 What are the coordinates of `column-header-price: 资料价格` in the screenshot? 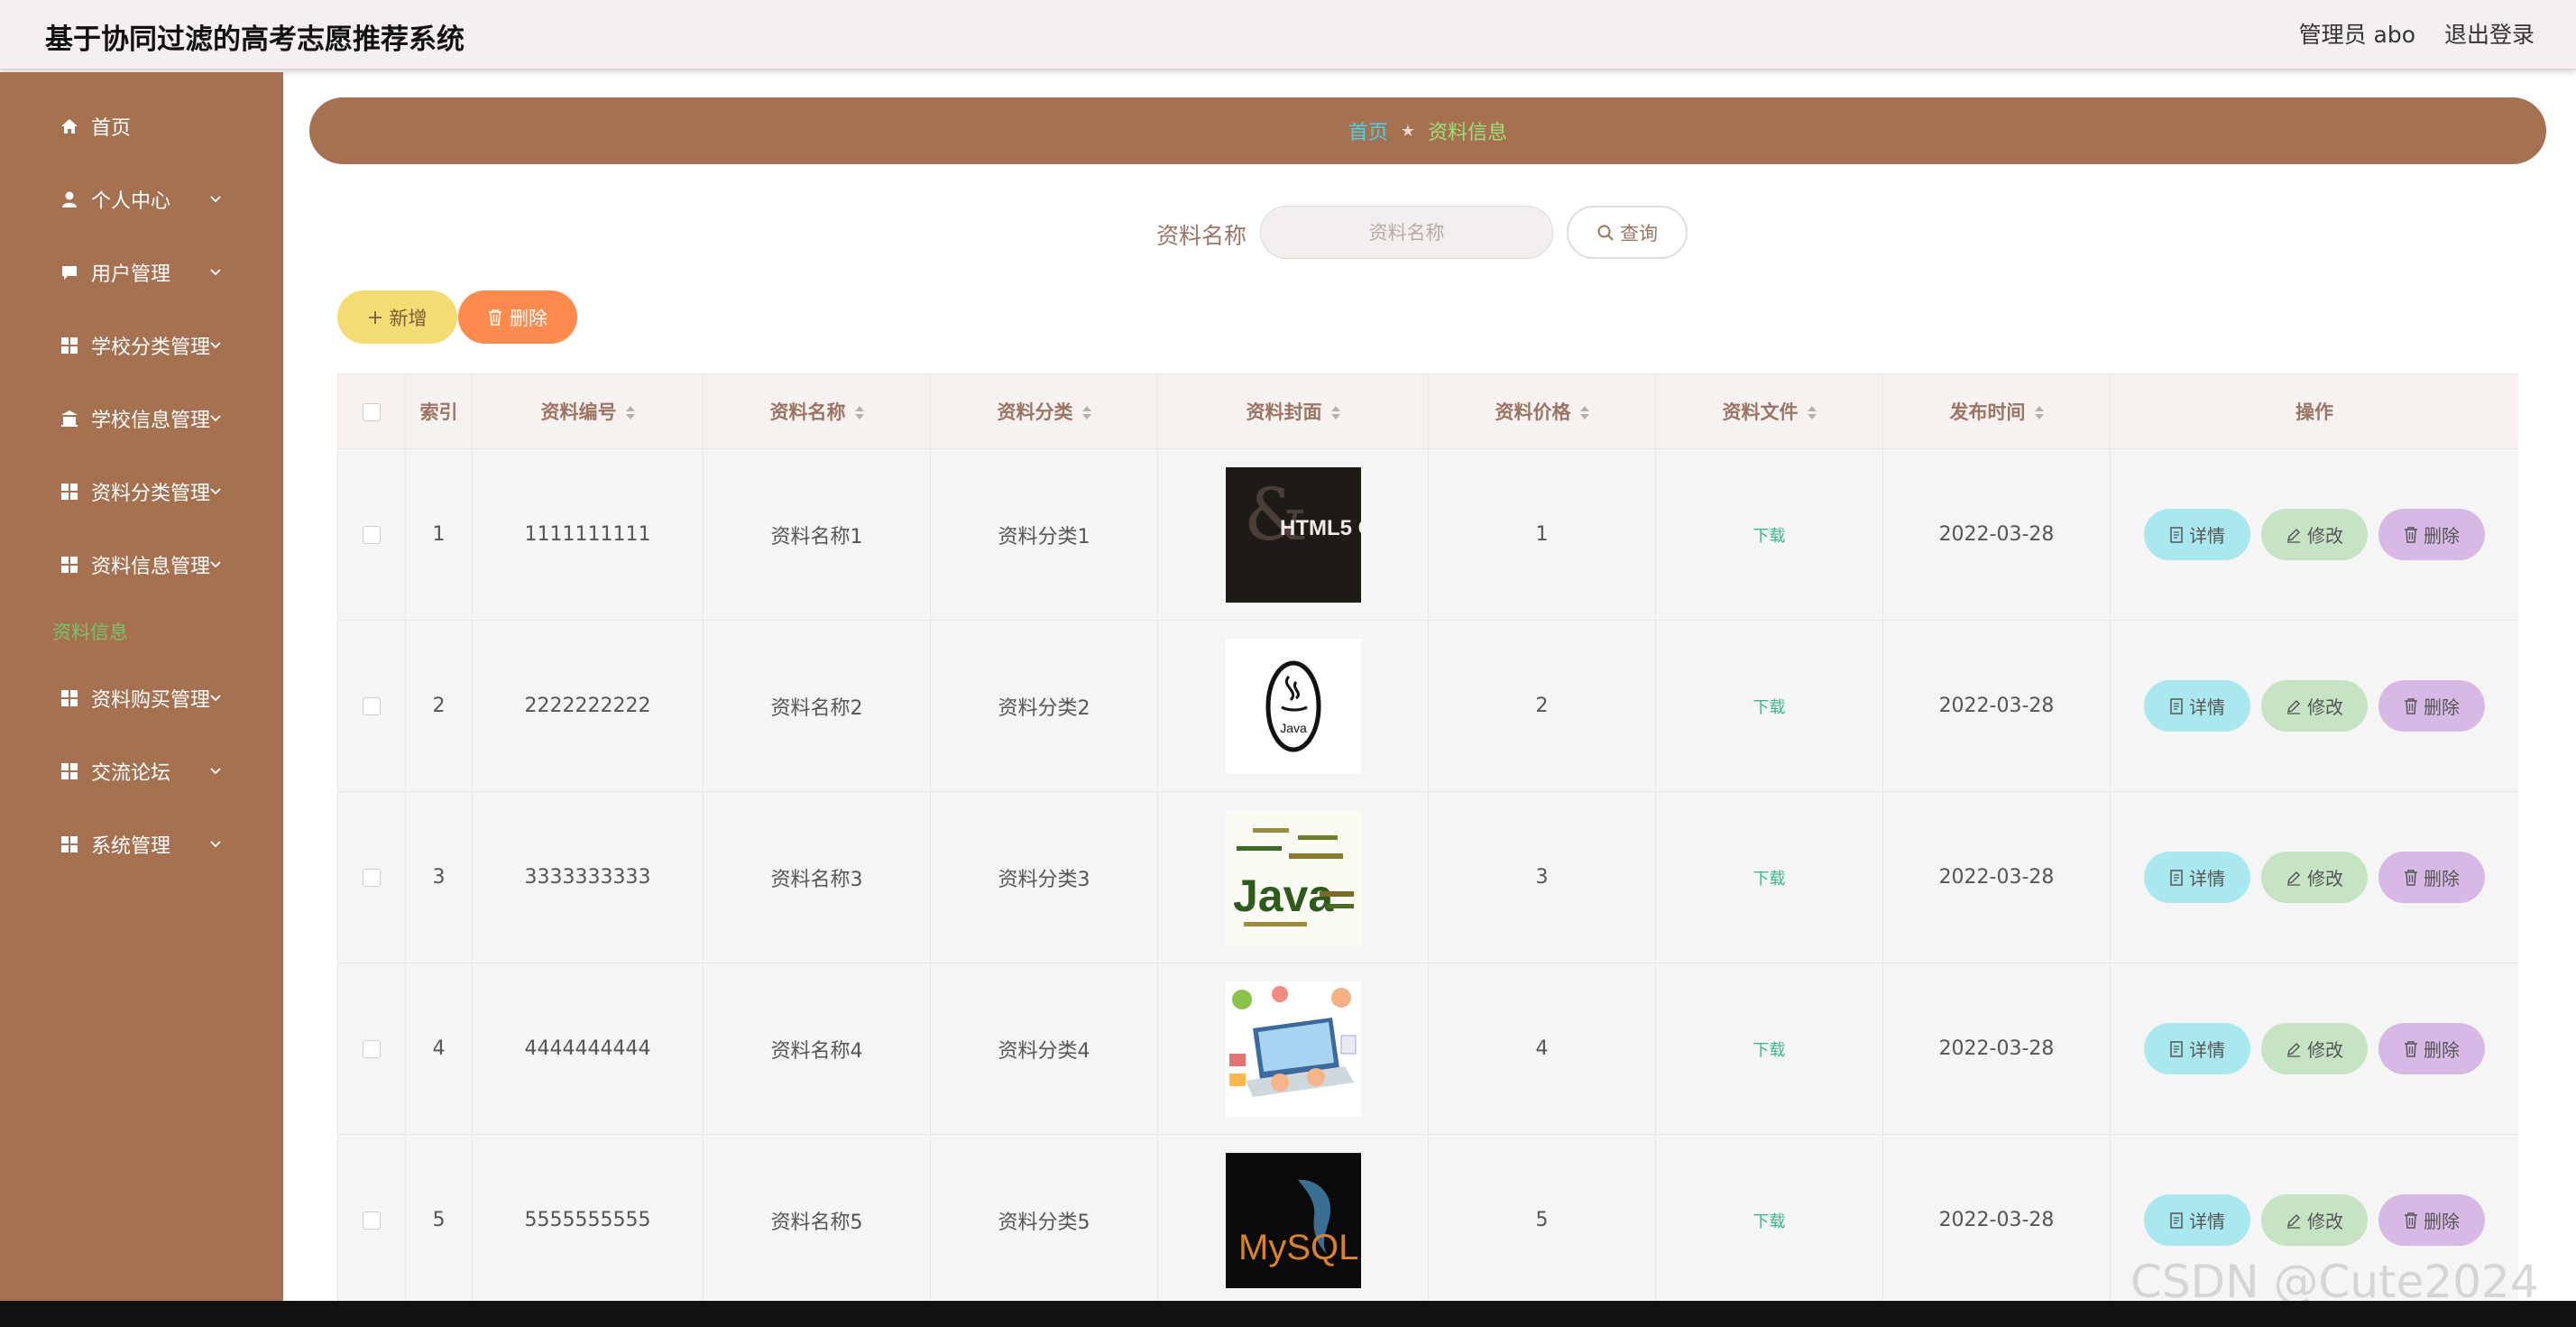 It's located at (1542, 411).